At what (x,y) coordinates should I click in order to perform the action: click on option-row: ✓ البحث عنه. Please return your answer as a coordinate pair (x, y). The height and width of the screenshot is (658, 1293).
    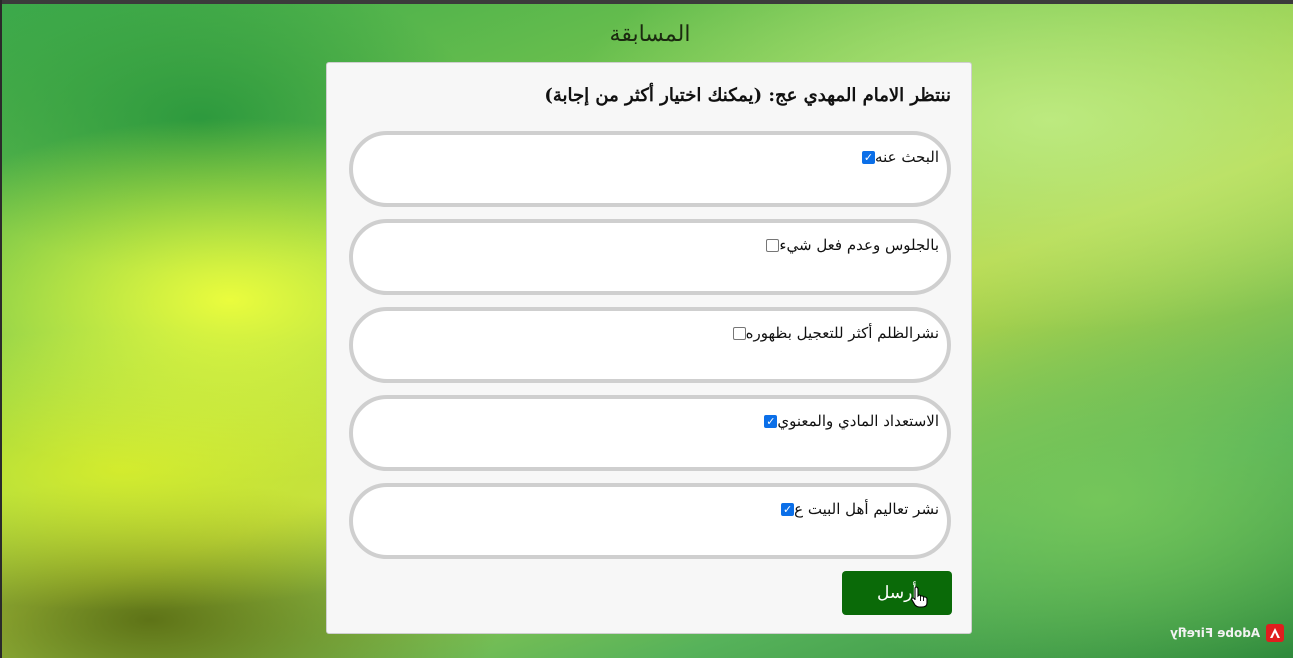
    Looking at the image, I should click on (898, 157).